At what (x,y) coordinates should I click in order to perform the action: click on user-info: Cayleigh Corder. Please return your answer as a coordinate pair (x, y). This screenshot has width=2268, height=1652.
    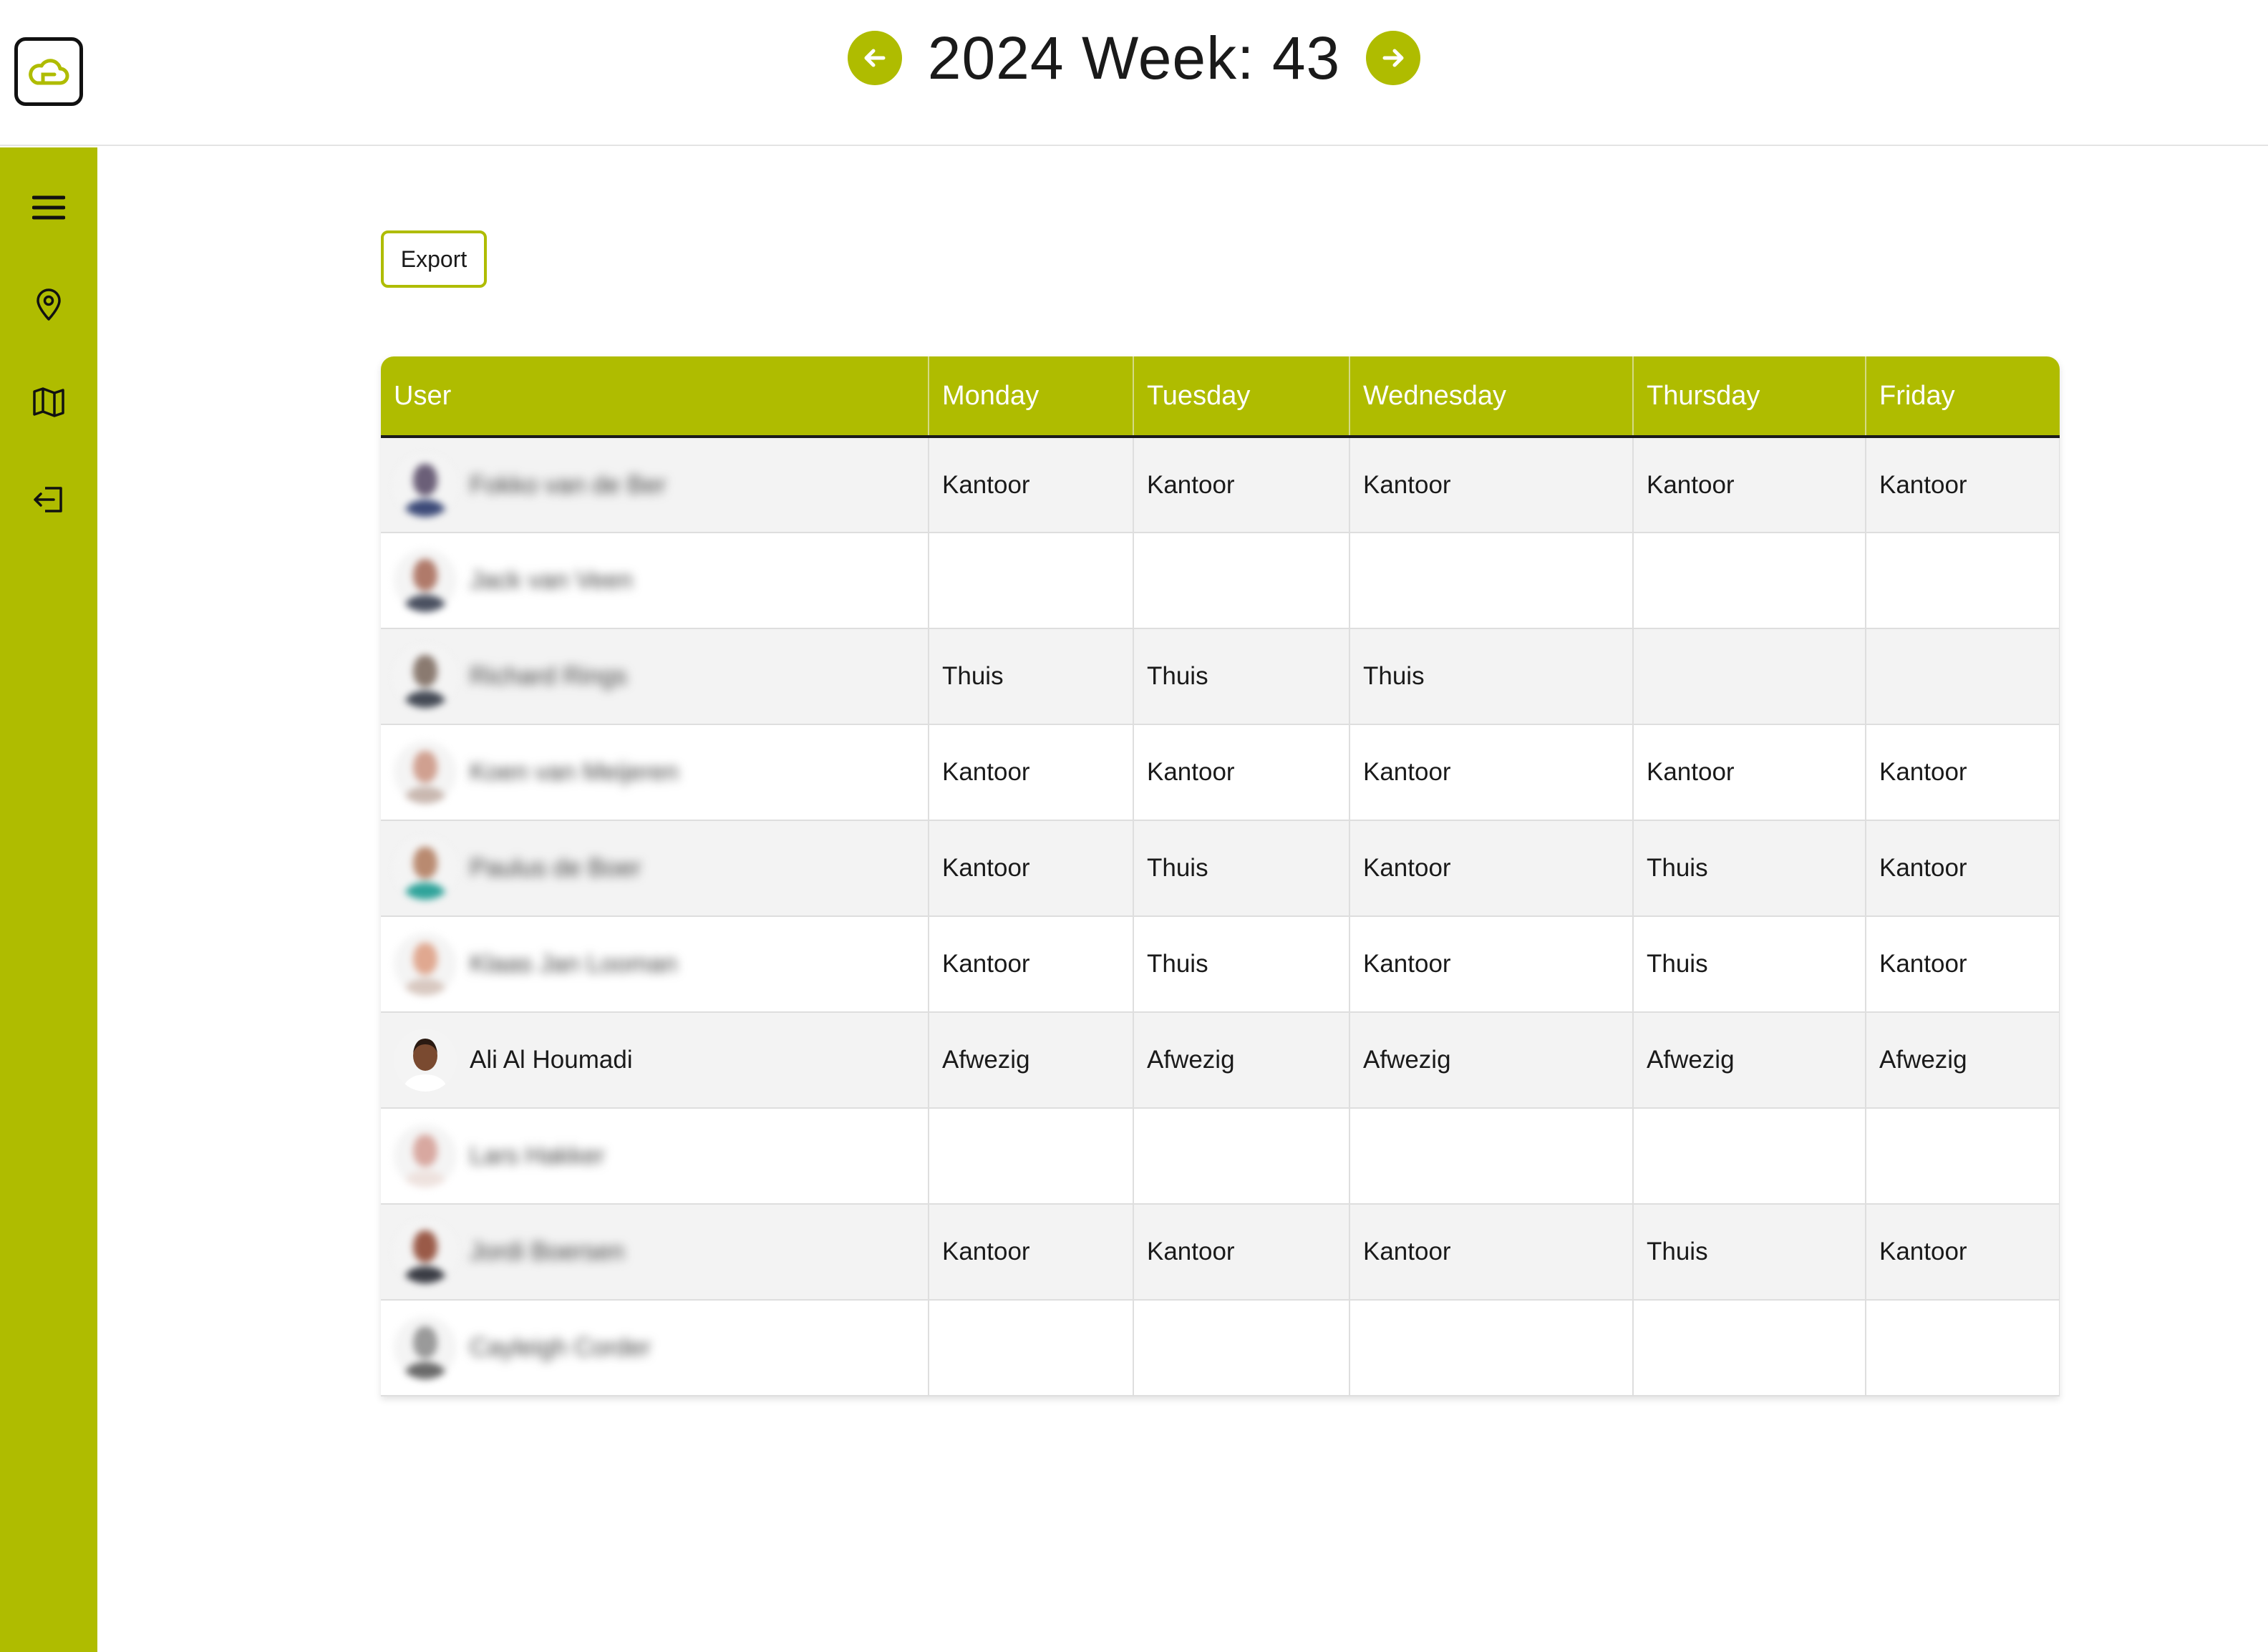
    Looking at the image, I should click on (654, 1347).